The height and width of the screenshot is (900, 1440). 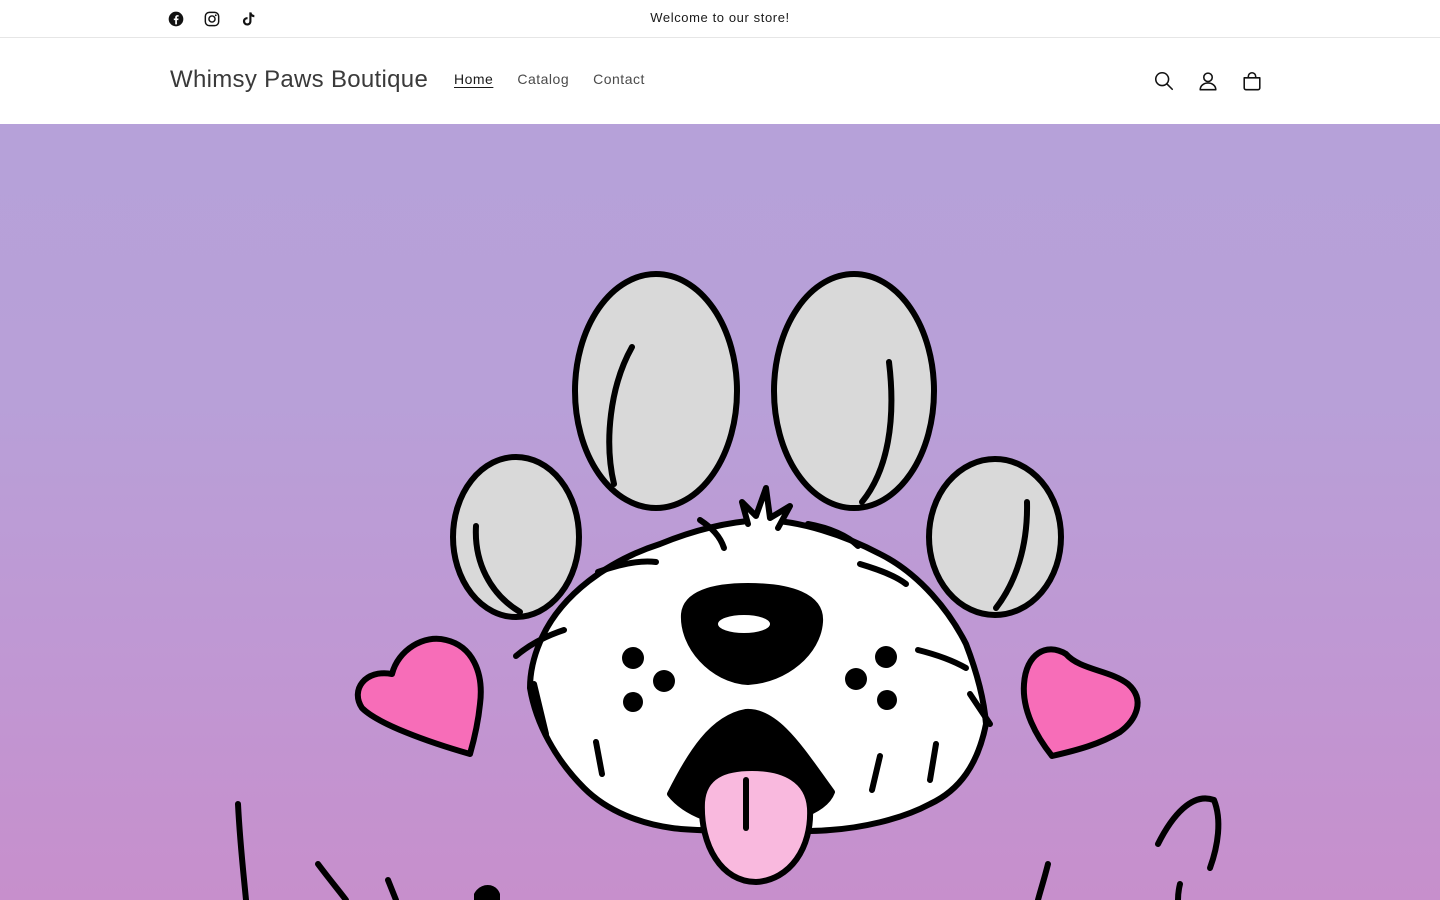 I want to click on announcement-bar: Welcome to our store!, so click(x=720, y=19).